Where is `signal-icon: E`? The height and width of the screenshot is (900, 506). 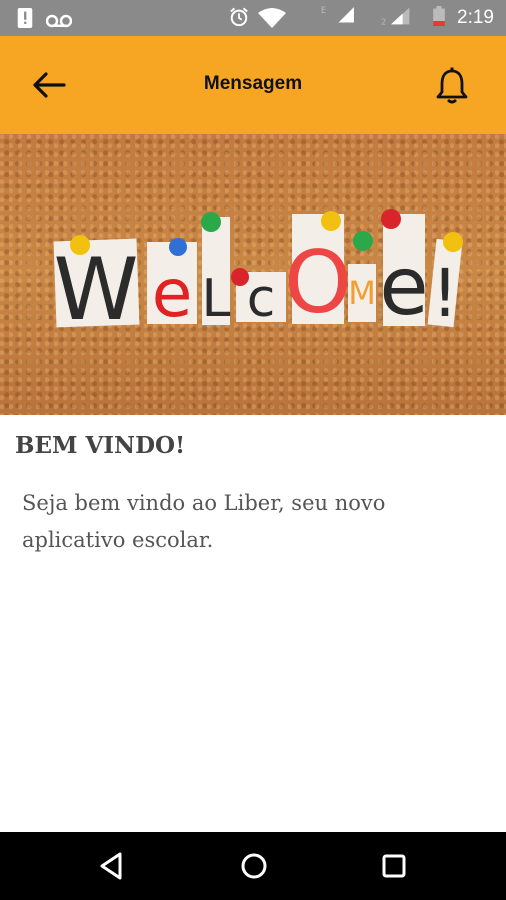
signal-icon: E is located at coordinates (337, 14).